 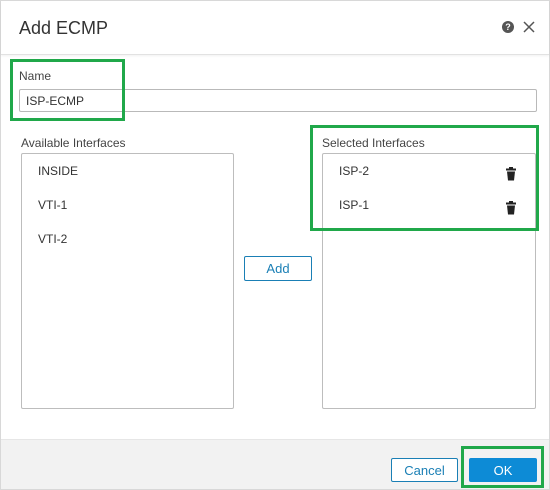 What do you see at coordinates (275, 464) in the screenshot?
I see `dialog-footer` at bounding box center [275, 464].